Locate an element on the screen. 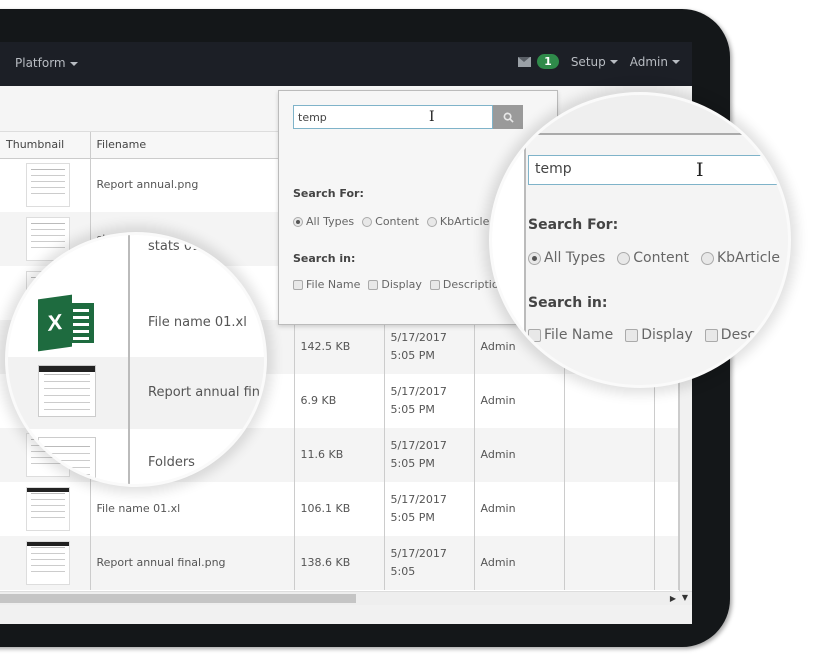  mag-row: stats 01. is located at coordinates (136, 264).